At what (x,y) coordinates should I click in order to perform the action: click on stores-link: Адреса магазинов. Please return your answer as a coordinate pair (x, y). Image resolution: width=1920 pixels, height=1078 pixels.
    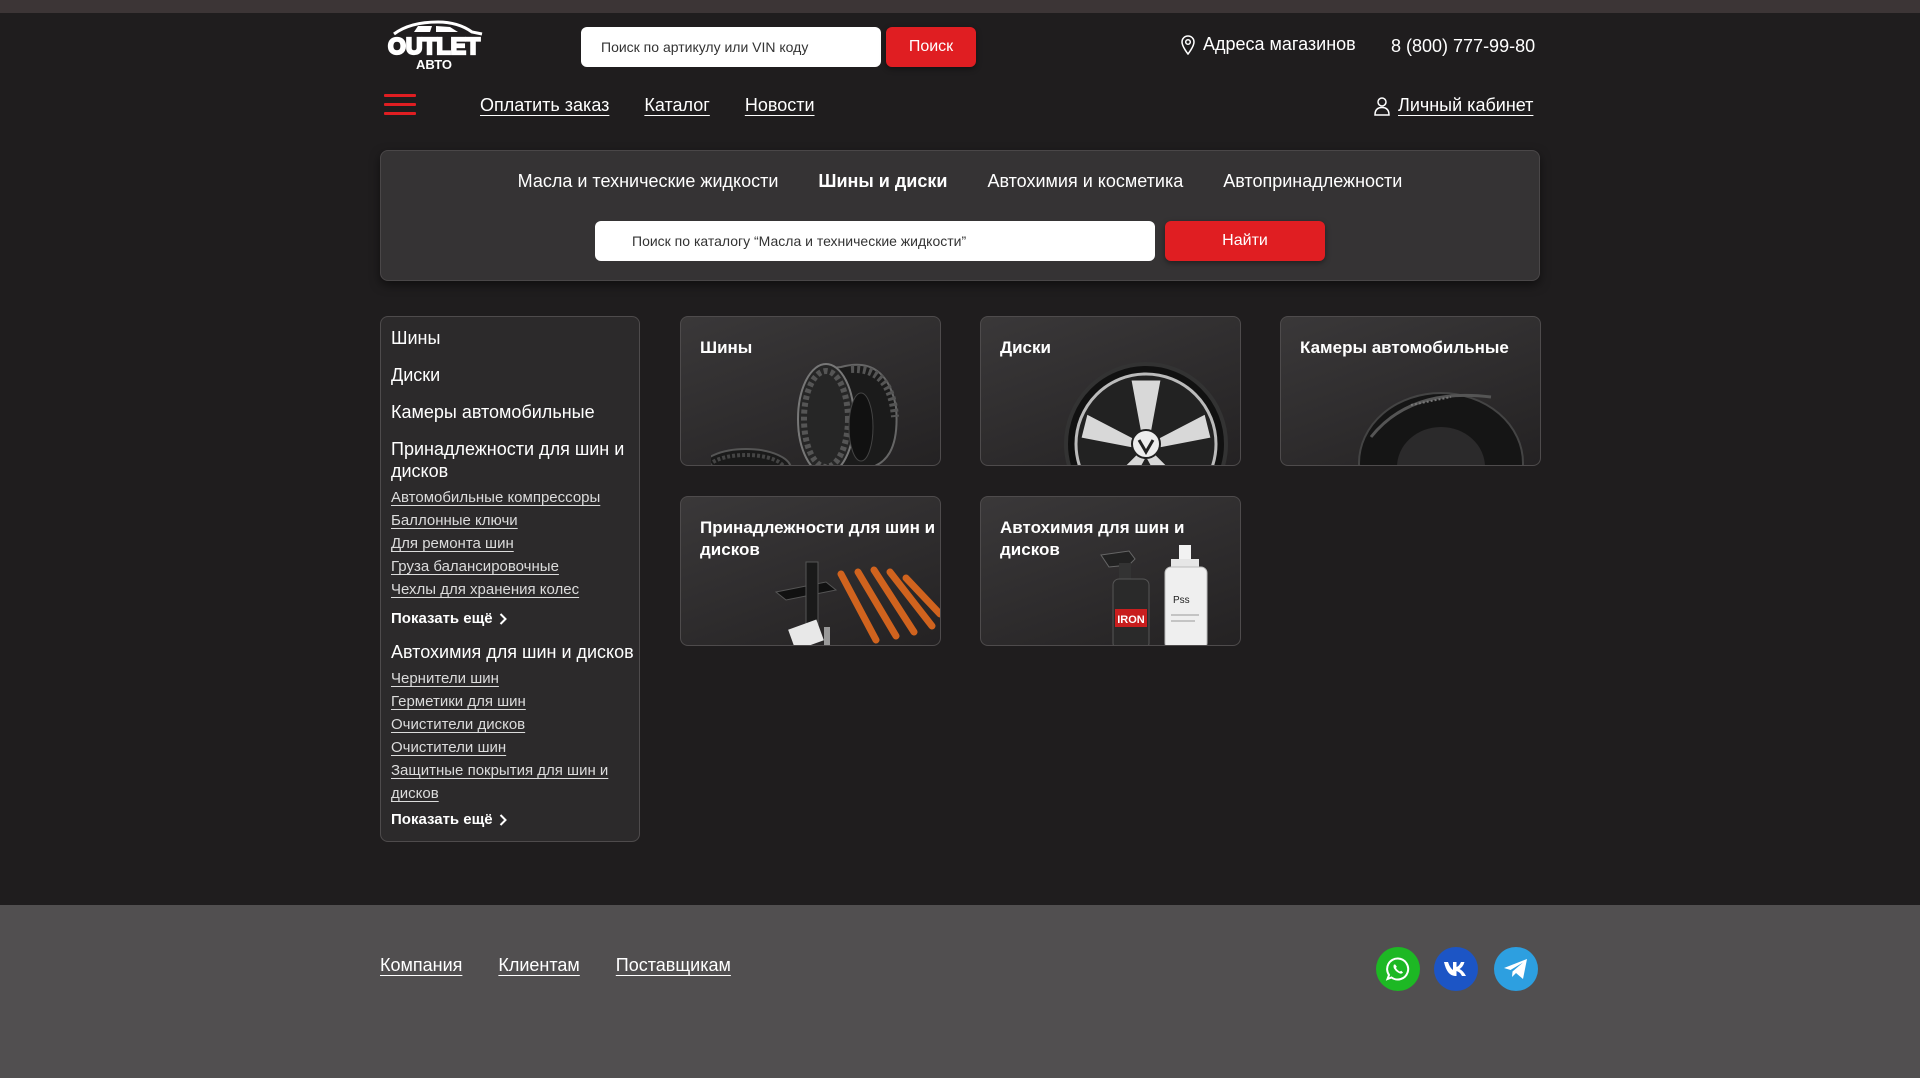
    Looking at the image, I should click on (1268, 44).